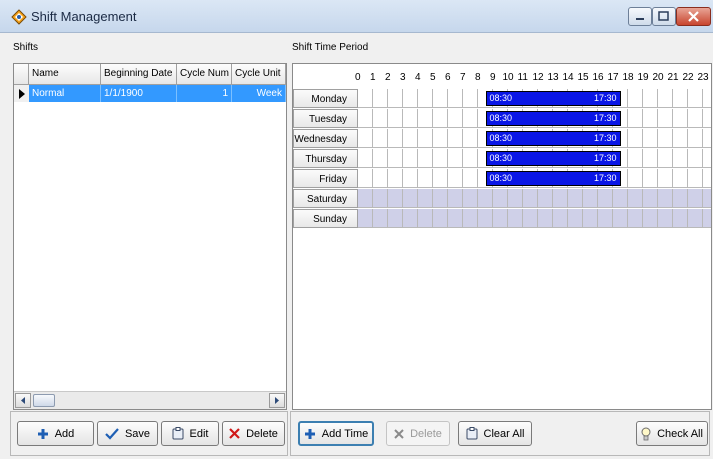  Describe the element at coordinates (418, 433) in the screenshot. I see `delete-time-button: Delete` at that location.